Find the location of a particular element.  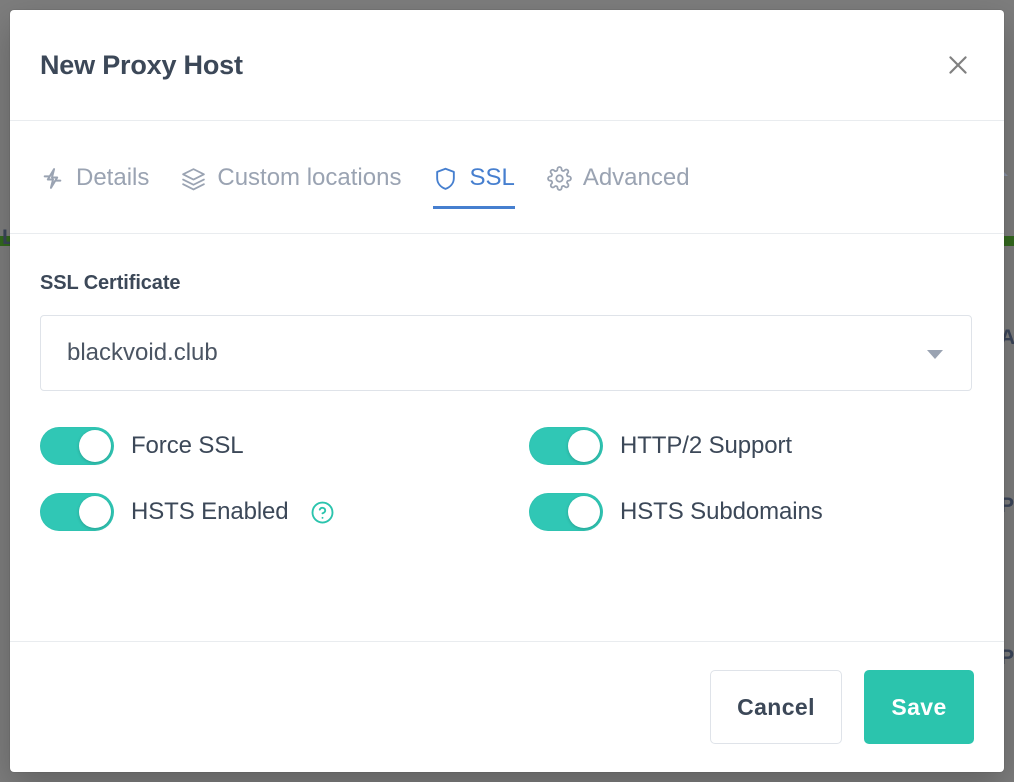

tab-active-indicator is located at coordinates (474, 207).